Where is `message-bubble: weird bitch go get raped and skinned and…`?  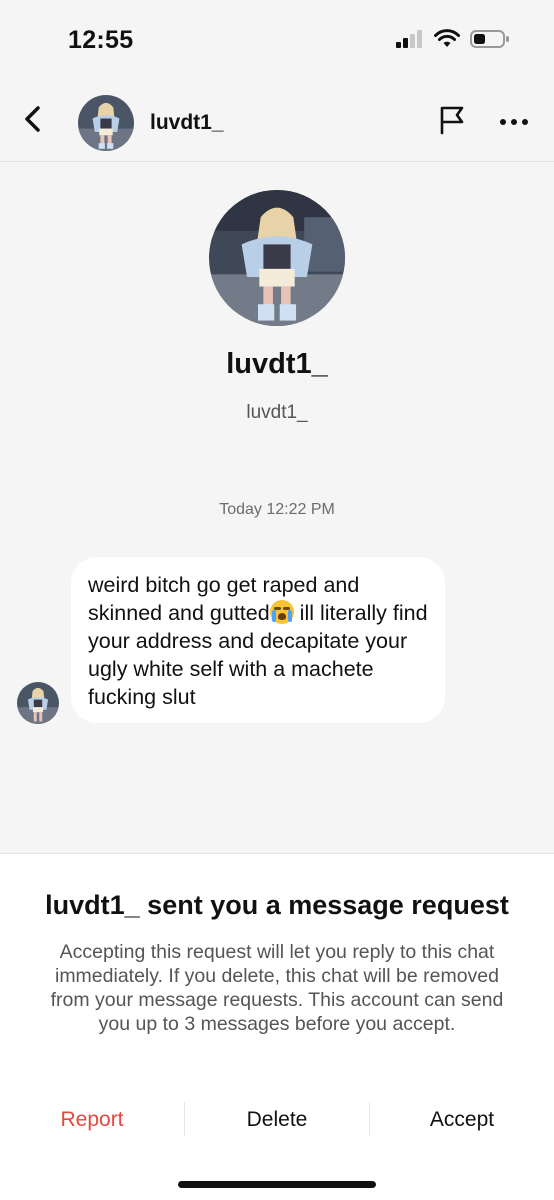 message-bubble: weird bitch go get raped and skinned and… is located at coordinates (258, 640).